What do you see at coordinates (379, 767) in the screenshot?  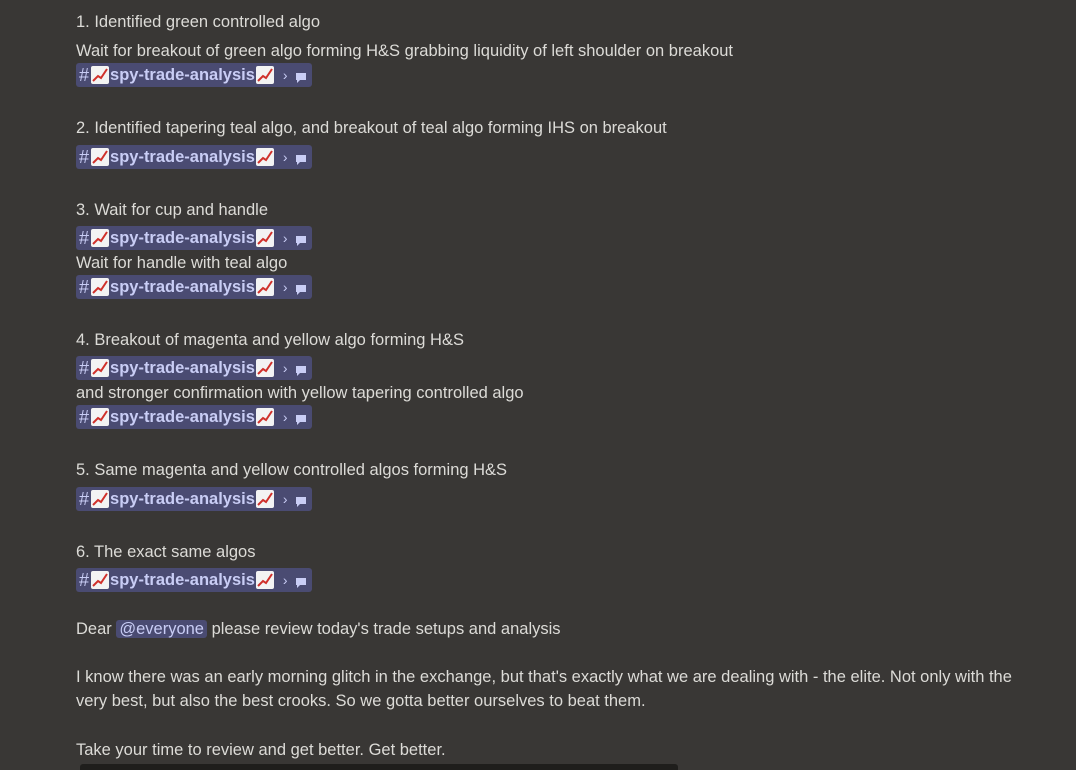 I see `embed-preview` at bounding box center [379, 767].